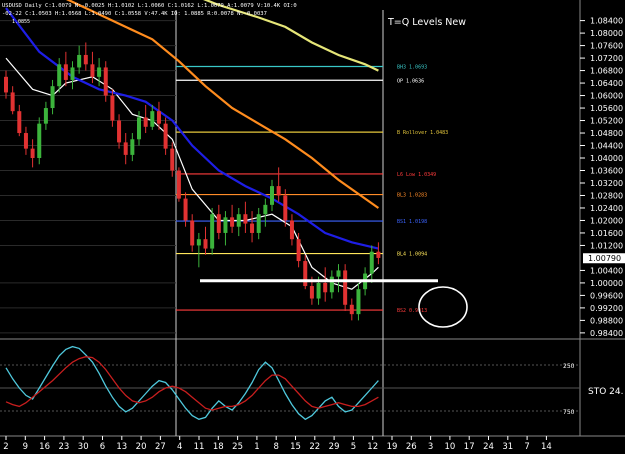 The height and width of the screenshot is (454, 625). Describe the element at coordinates (121, 447) in the screenshot. I see `x-tick-label: 13` at that location.